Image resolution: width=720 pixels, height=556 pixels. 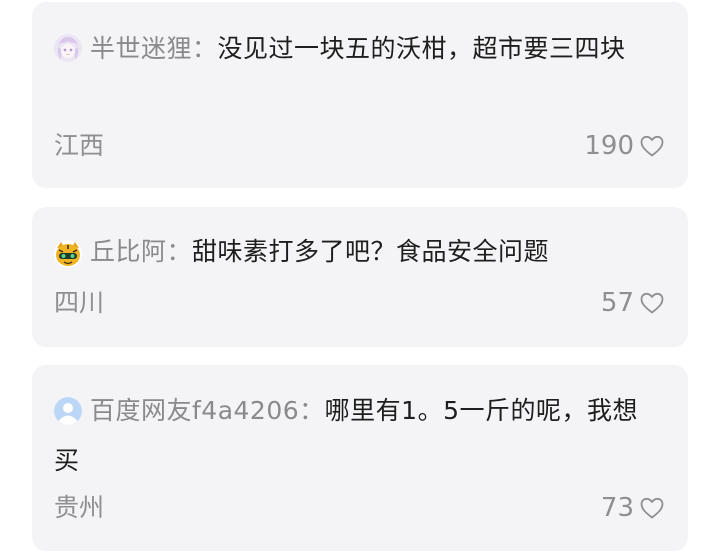 What do you see at coordinates (617, 508) in the screenshot?
I see `like-count: 73` at bounding box center [617, 508].